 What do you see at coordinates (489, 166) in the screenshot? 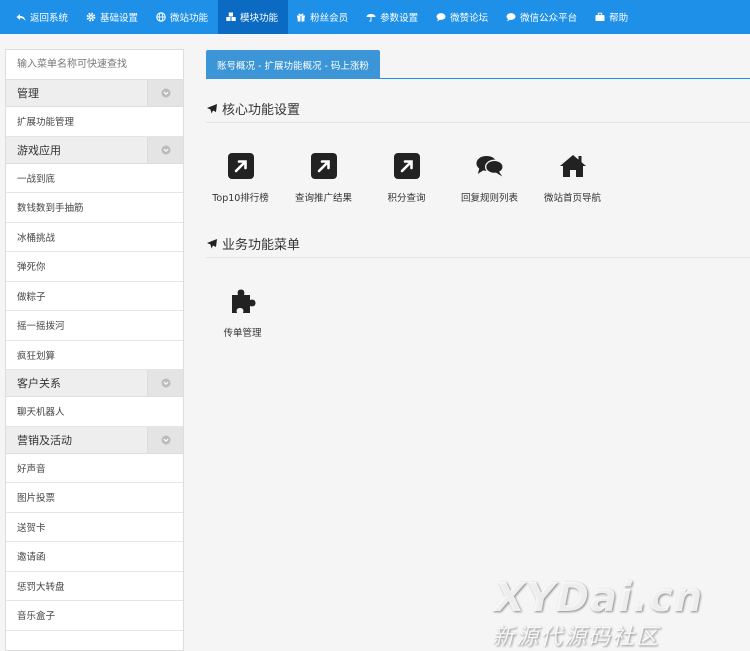
I see `comments-icon` at bounding box center [489, 166].